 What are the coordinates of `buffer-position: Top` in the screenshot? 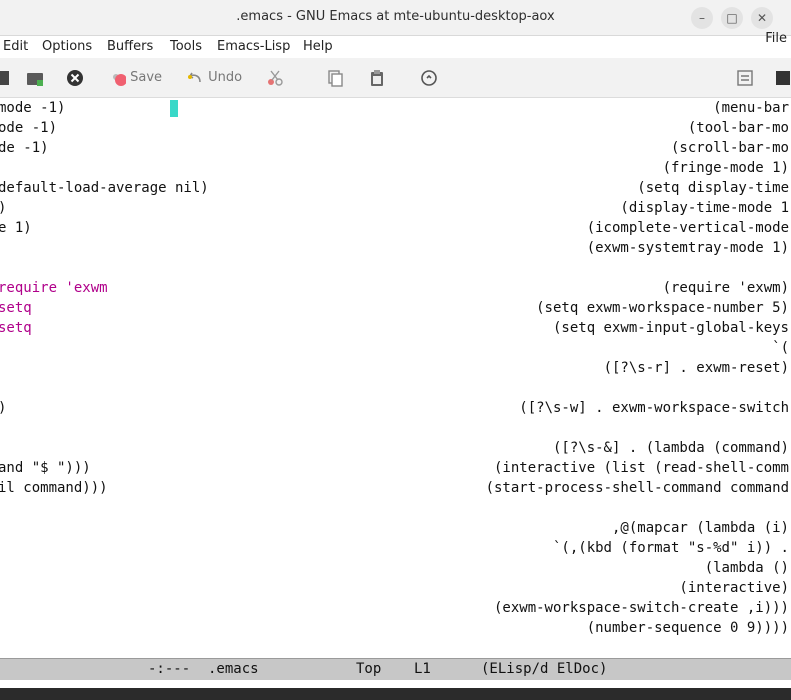 It's located at (369, 669).